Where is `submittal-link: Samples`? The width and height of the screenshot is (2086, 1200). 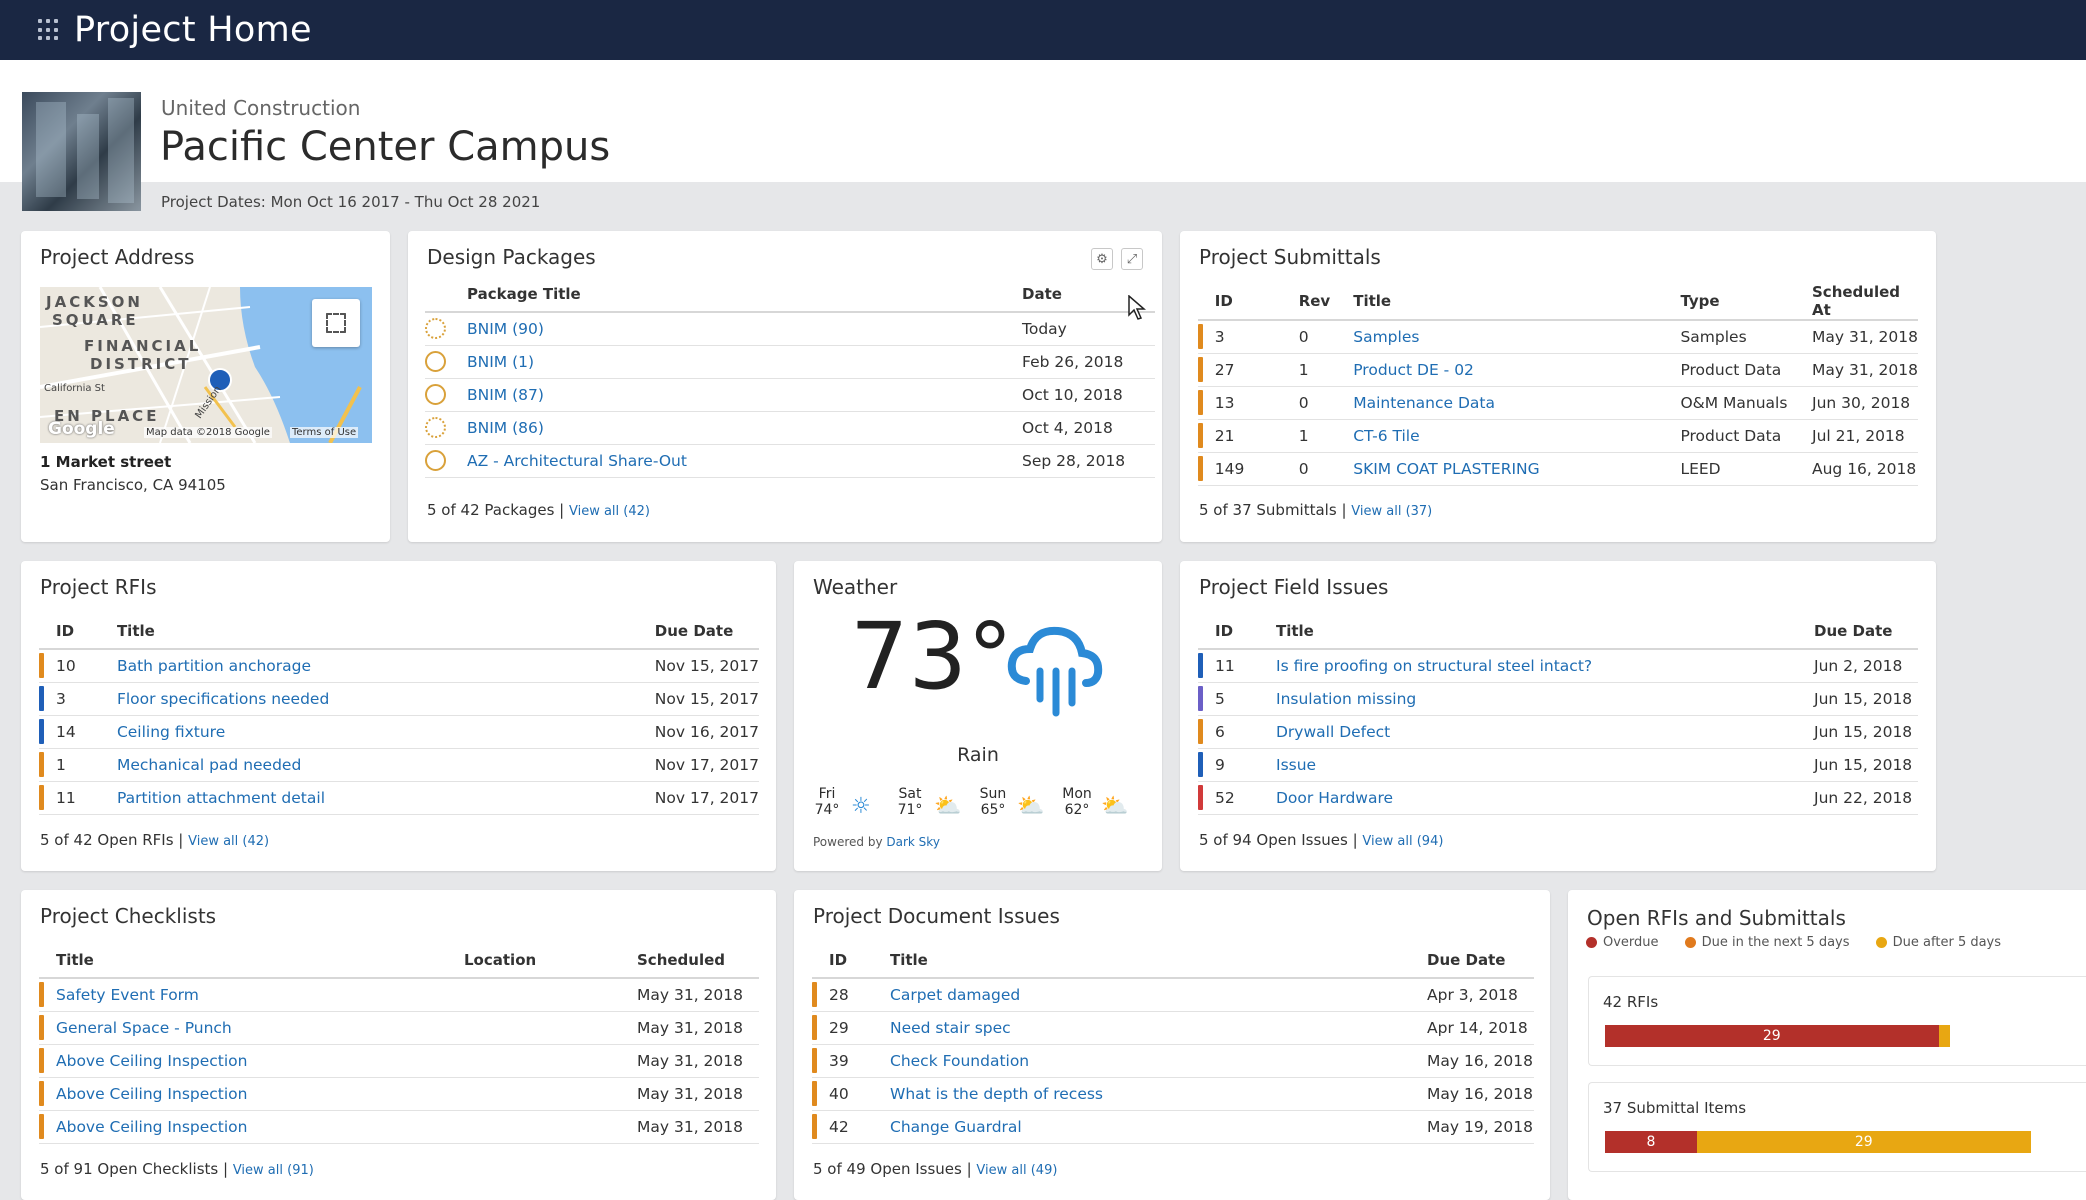 submittal-link: Samples is located at coordinates (1386, 337).